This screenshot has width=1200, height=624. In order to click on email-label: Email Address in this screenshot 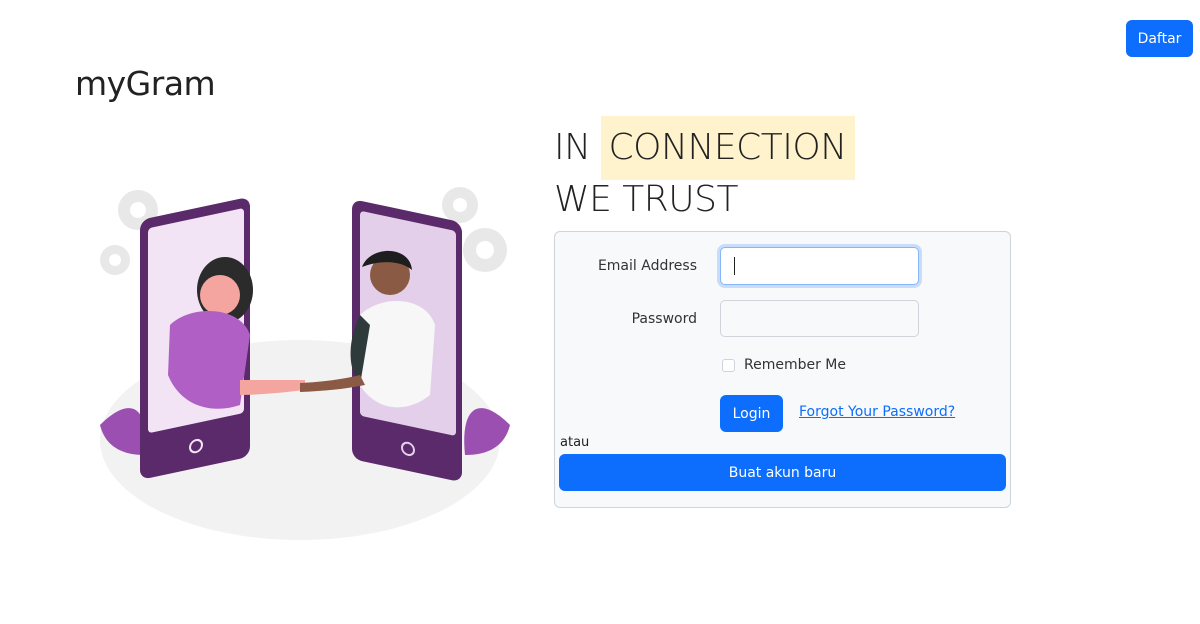, I will do `click(647, 266)`.